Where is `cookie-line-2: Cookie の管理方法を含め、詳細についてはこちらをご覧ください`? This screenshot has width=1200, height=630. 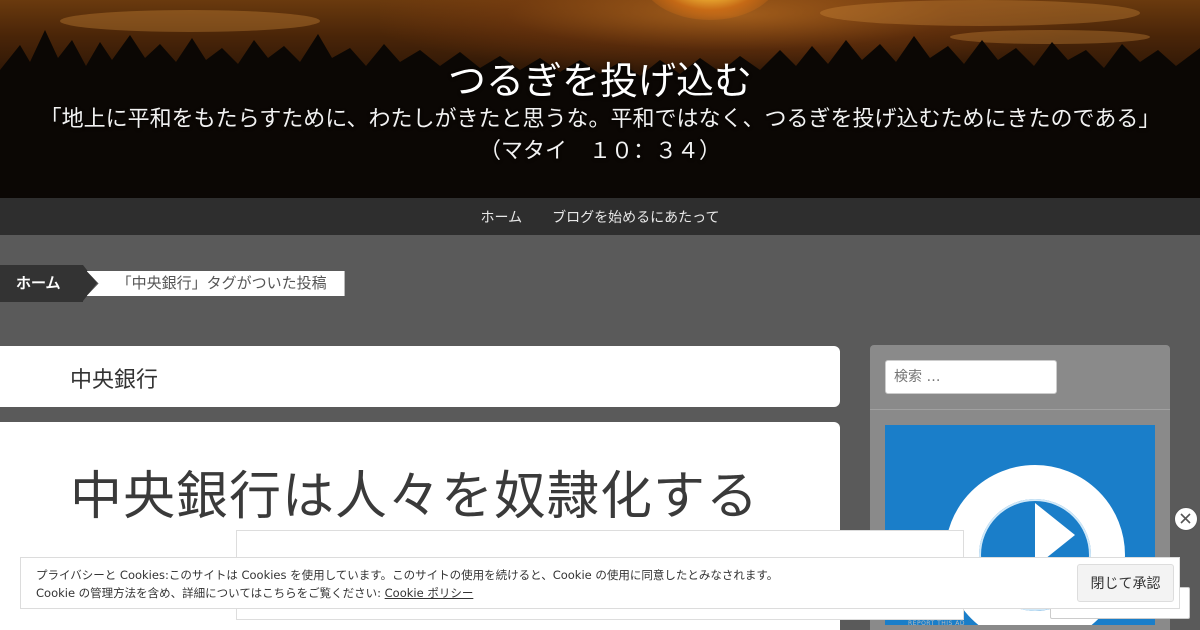 cookie-line-2: Cookie の管理方法を含め、詳細についてはこちらをご覧ください is located at coordinates (407, 593).